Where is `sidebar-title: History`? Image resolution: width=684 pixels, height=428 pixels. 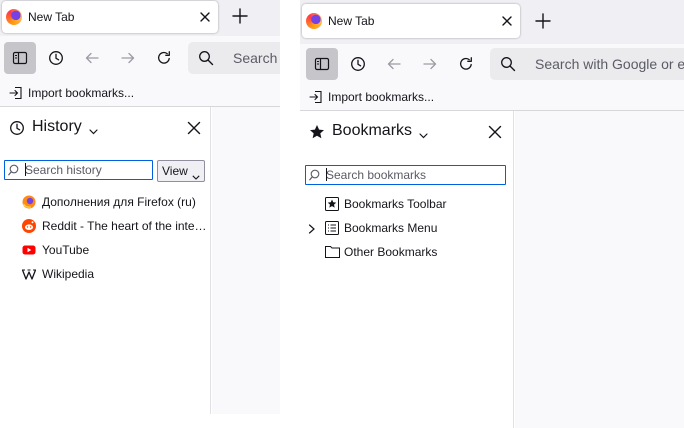
sidebar-title: History is located at coordinates (57, 127).